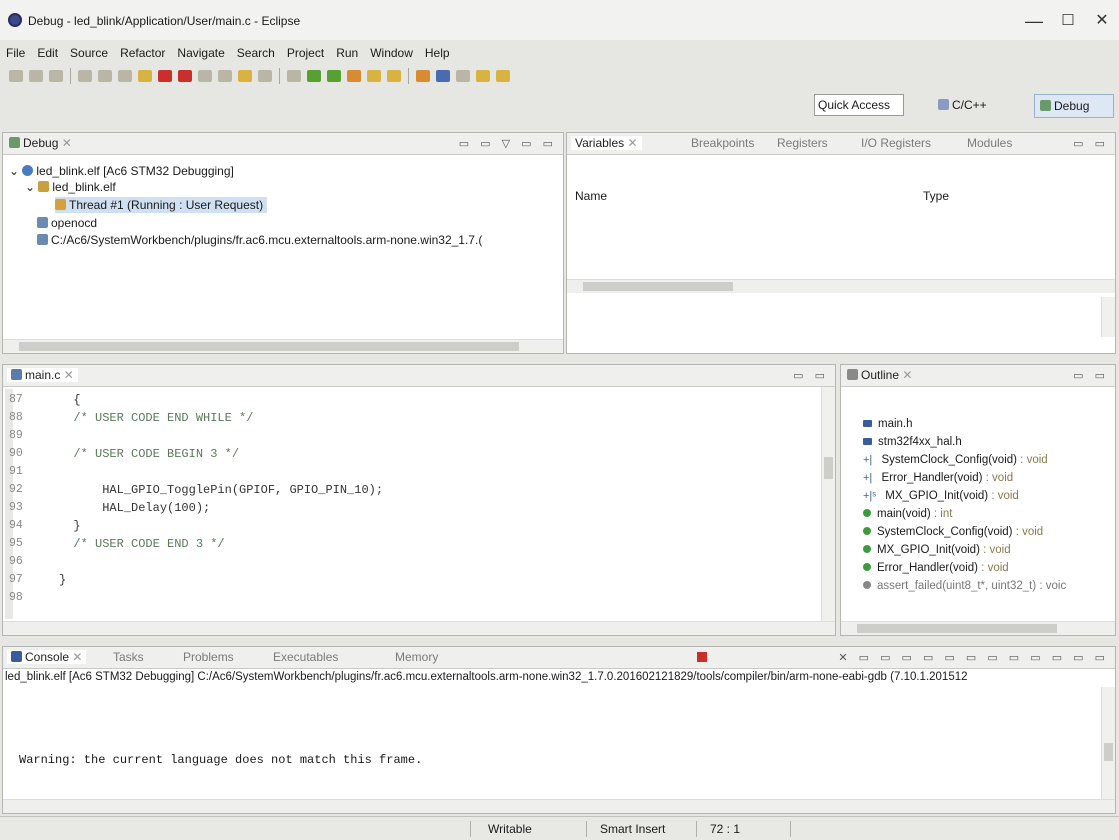 The height and width of the screenshot is (840, 1119). Describe the element at coordinates (205, 76) in the screenshot. I see `step-into-icon` at that location.